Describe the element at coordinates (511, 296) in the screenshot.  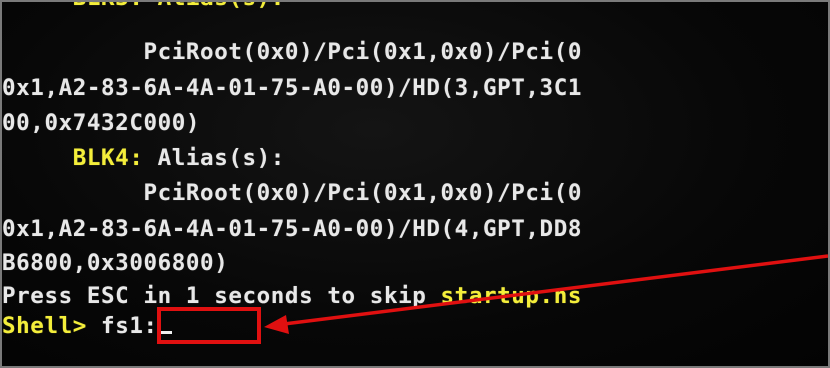
I see `startup-script-name: startup.ns` at that location.